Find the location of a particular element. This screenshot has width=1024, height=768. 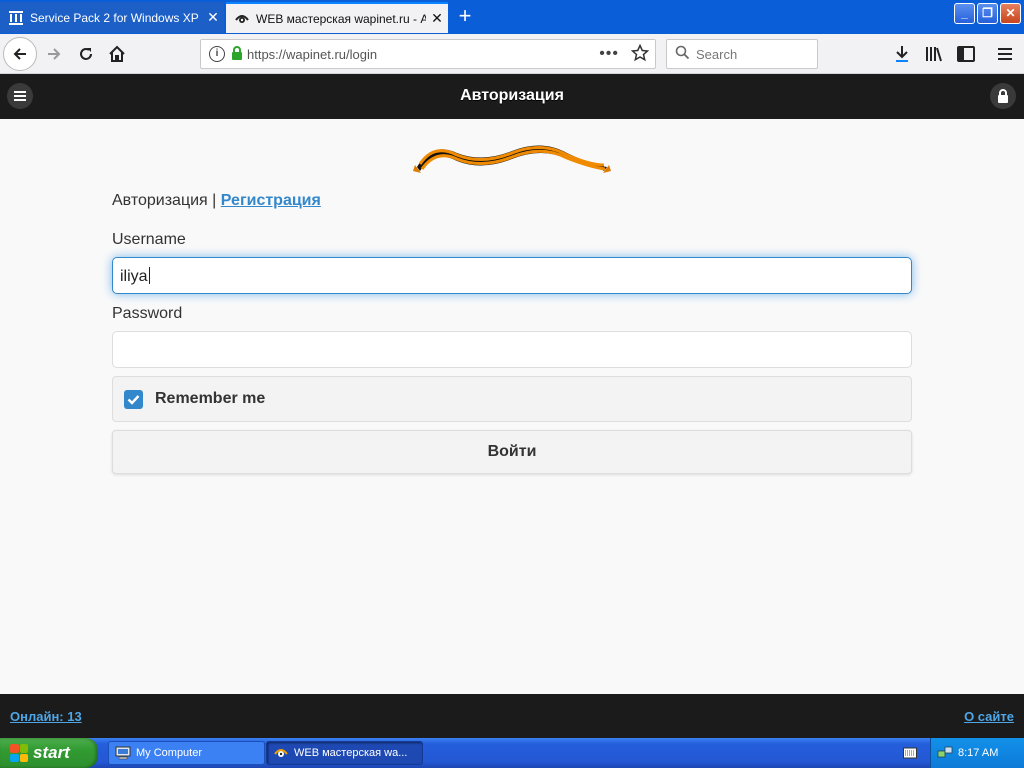

arrow-left-icon is located at coordinates (19, 54).